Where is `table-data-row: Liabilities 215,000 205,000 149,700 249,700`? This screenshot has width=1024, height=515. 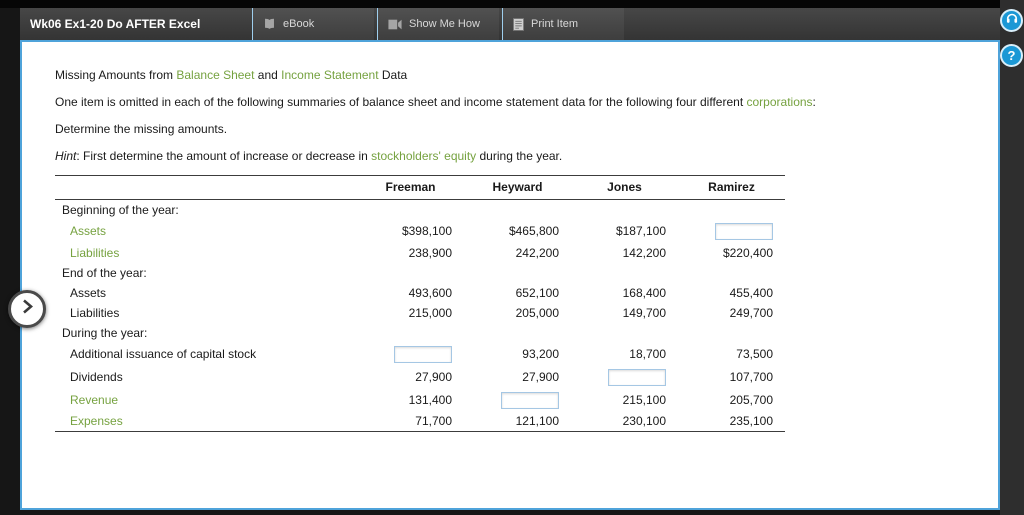 table-data-row: Liabilities 215,000 205,000 149,700 249,700 is located at coordinates (420, 313).